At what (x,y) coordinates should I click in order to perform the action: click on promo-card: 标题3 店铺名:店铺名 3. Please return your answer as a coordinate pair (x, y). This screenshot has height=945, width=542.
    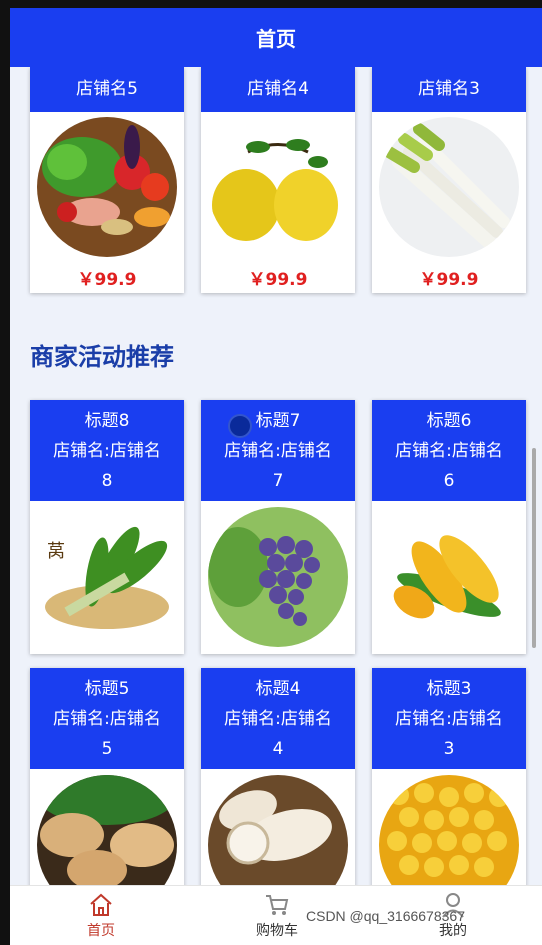
    Looking at the image, I should click on (449, 776).